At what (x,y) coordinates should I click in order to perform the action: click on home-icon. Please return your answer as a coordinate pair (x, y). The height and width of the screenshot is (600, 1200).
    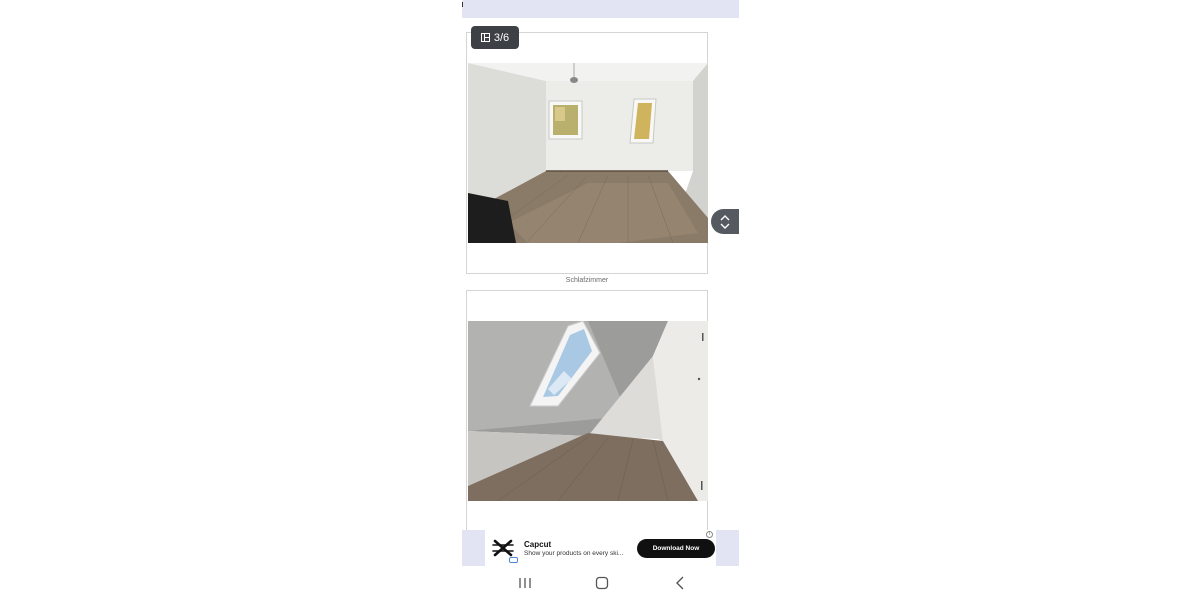
    Looking at the image, I should click on (602, 583).